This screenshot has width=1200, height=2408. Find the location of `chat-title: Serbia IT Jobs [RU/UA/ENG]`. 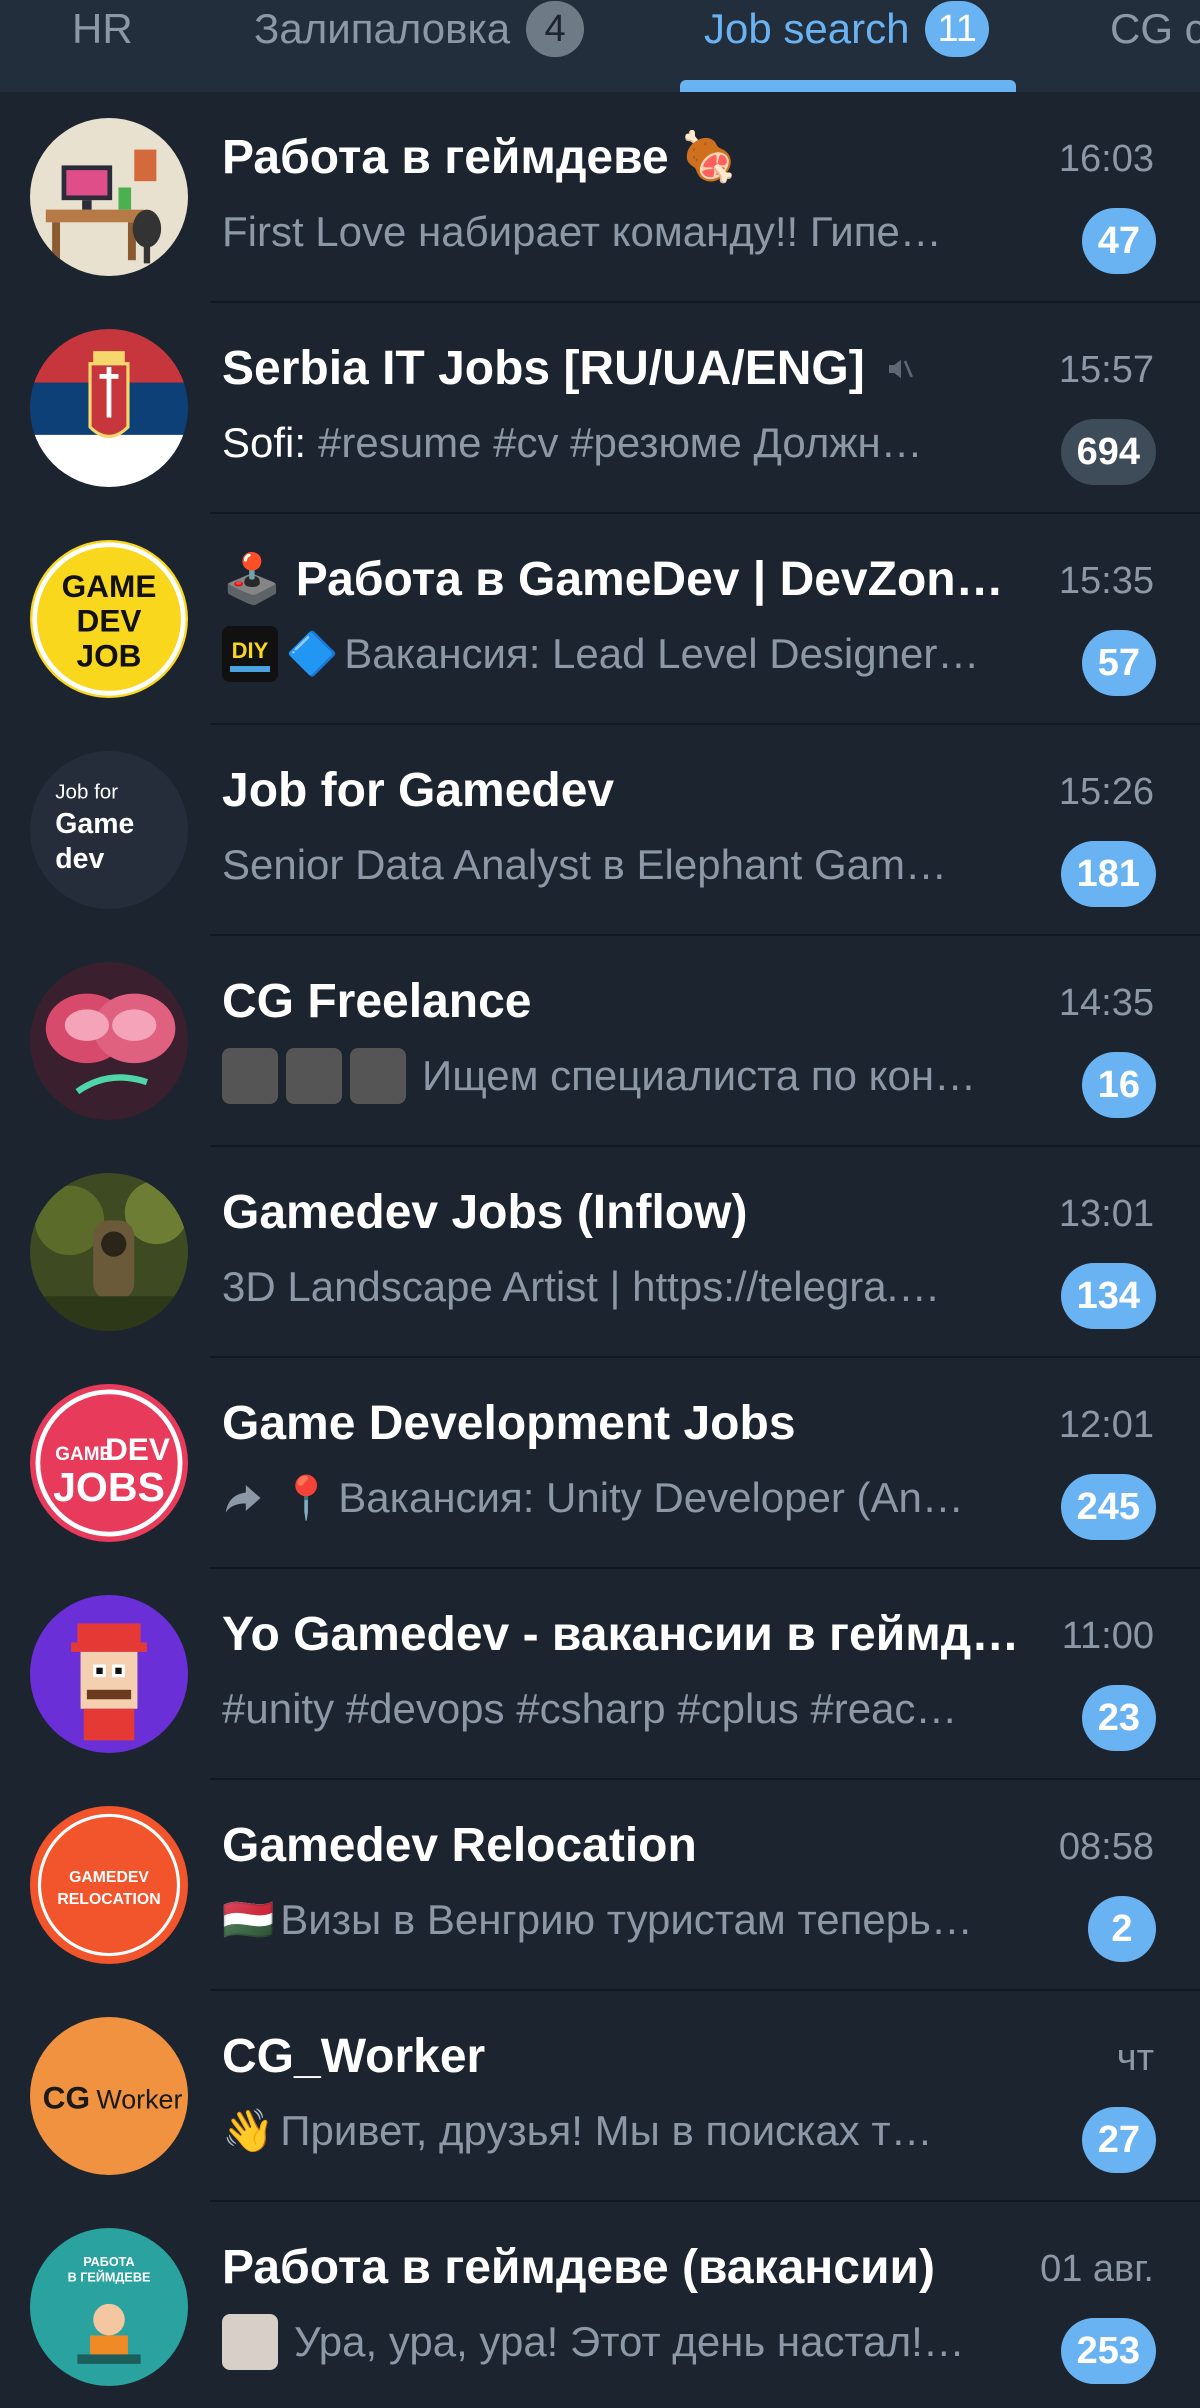

chat-title: Serbia IT Jobs [RU/UA/ENG] is located at coordinates (622, 369).